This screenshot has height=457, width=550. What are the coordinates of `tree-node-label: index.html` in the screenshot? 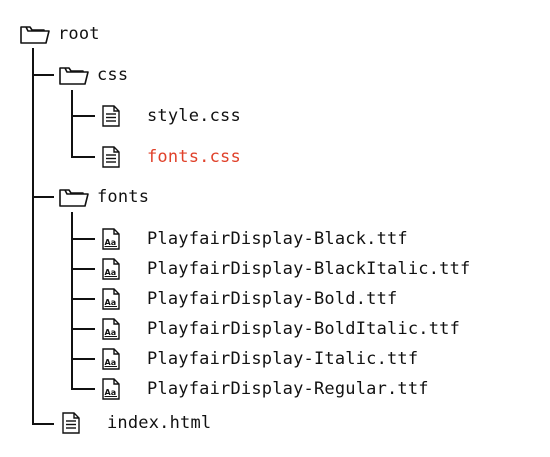 It's located at (159, 423).